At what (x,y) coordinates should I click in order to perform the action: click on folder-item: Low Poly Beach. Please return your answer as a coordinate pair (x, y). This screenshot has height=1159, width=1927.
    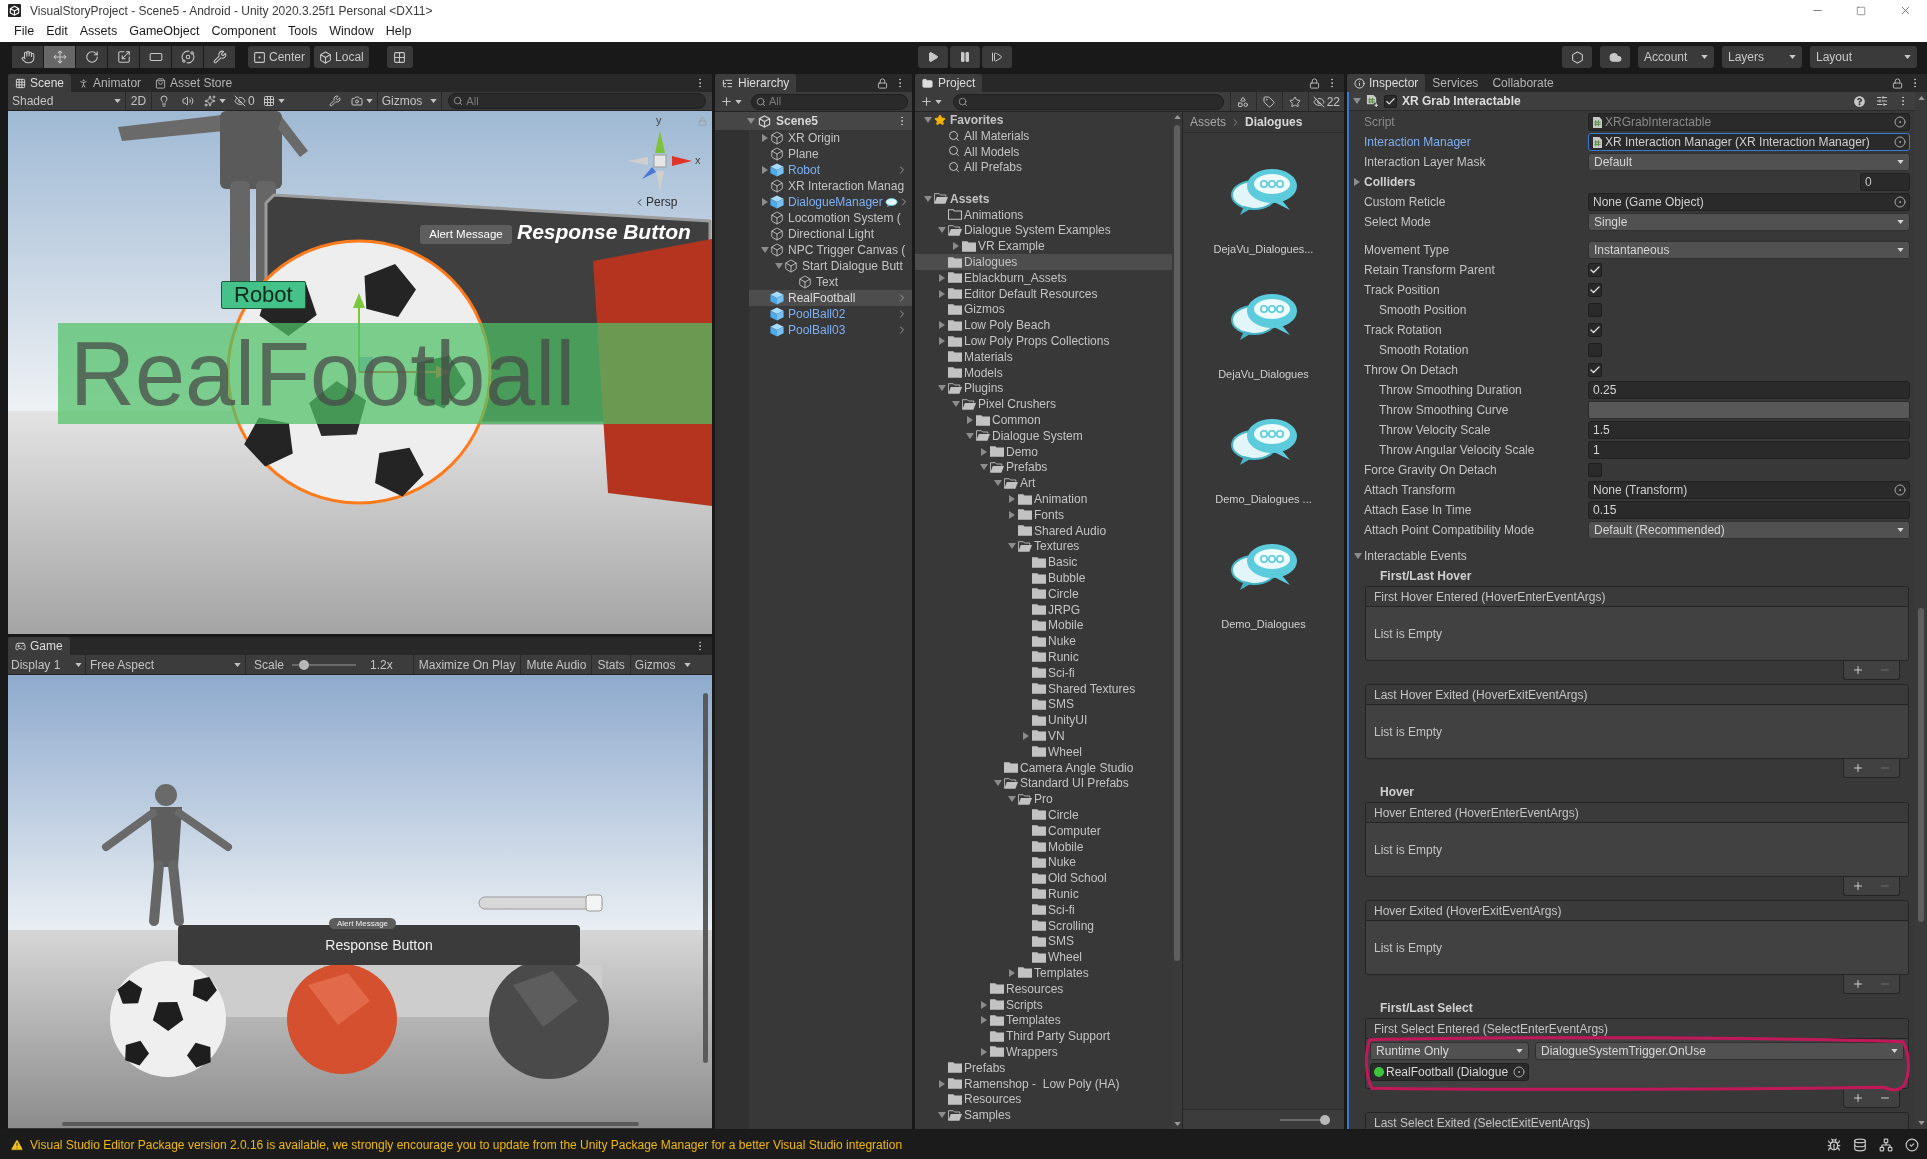
    Looking at the image, I should click on (1043, 325).